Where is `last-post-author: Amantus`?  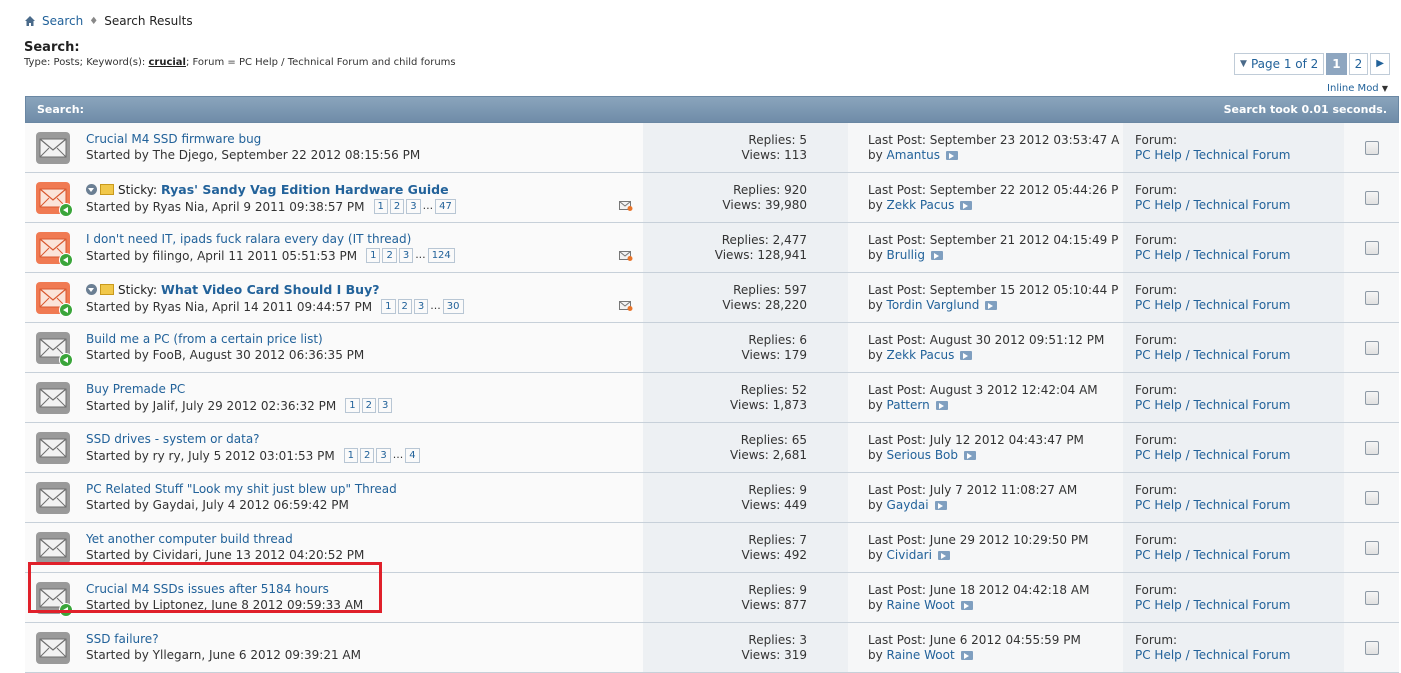 last-post-author: Amantus is located at coordinates (913, 155).